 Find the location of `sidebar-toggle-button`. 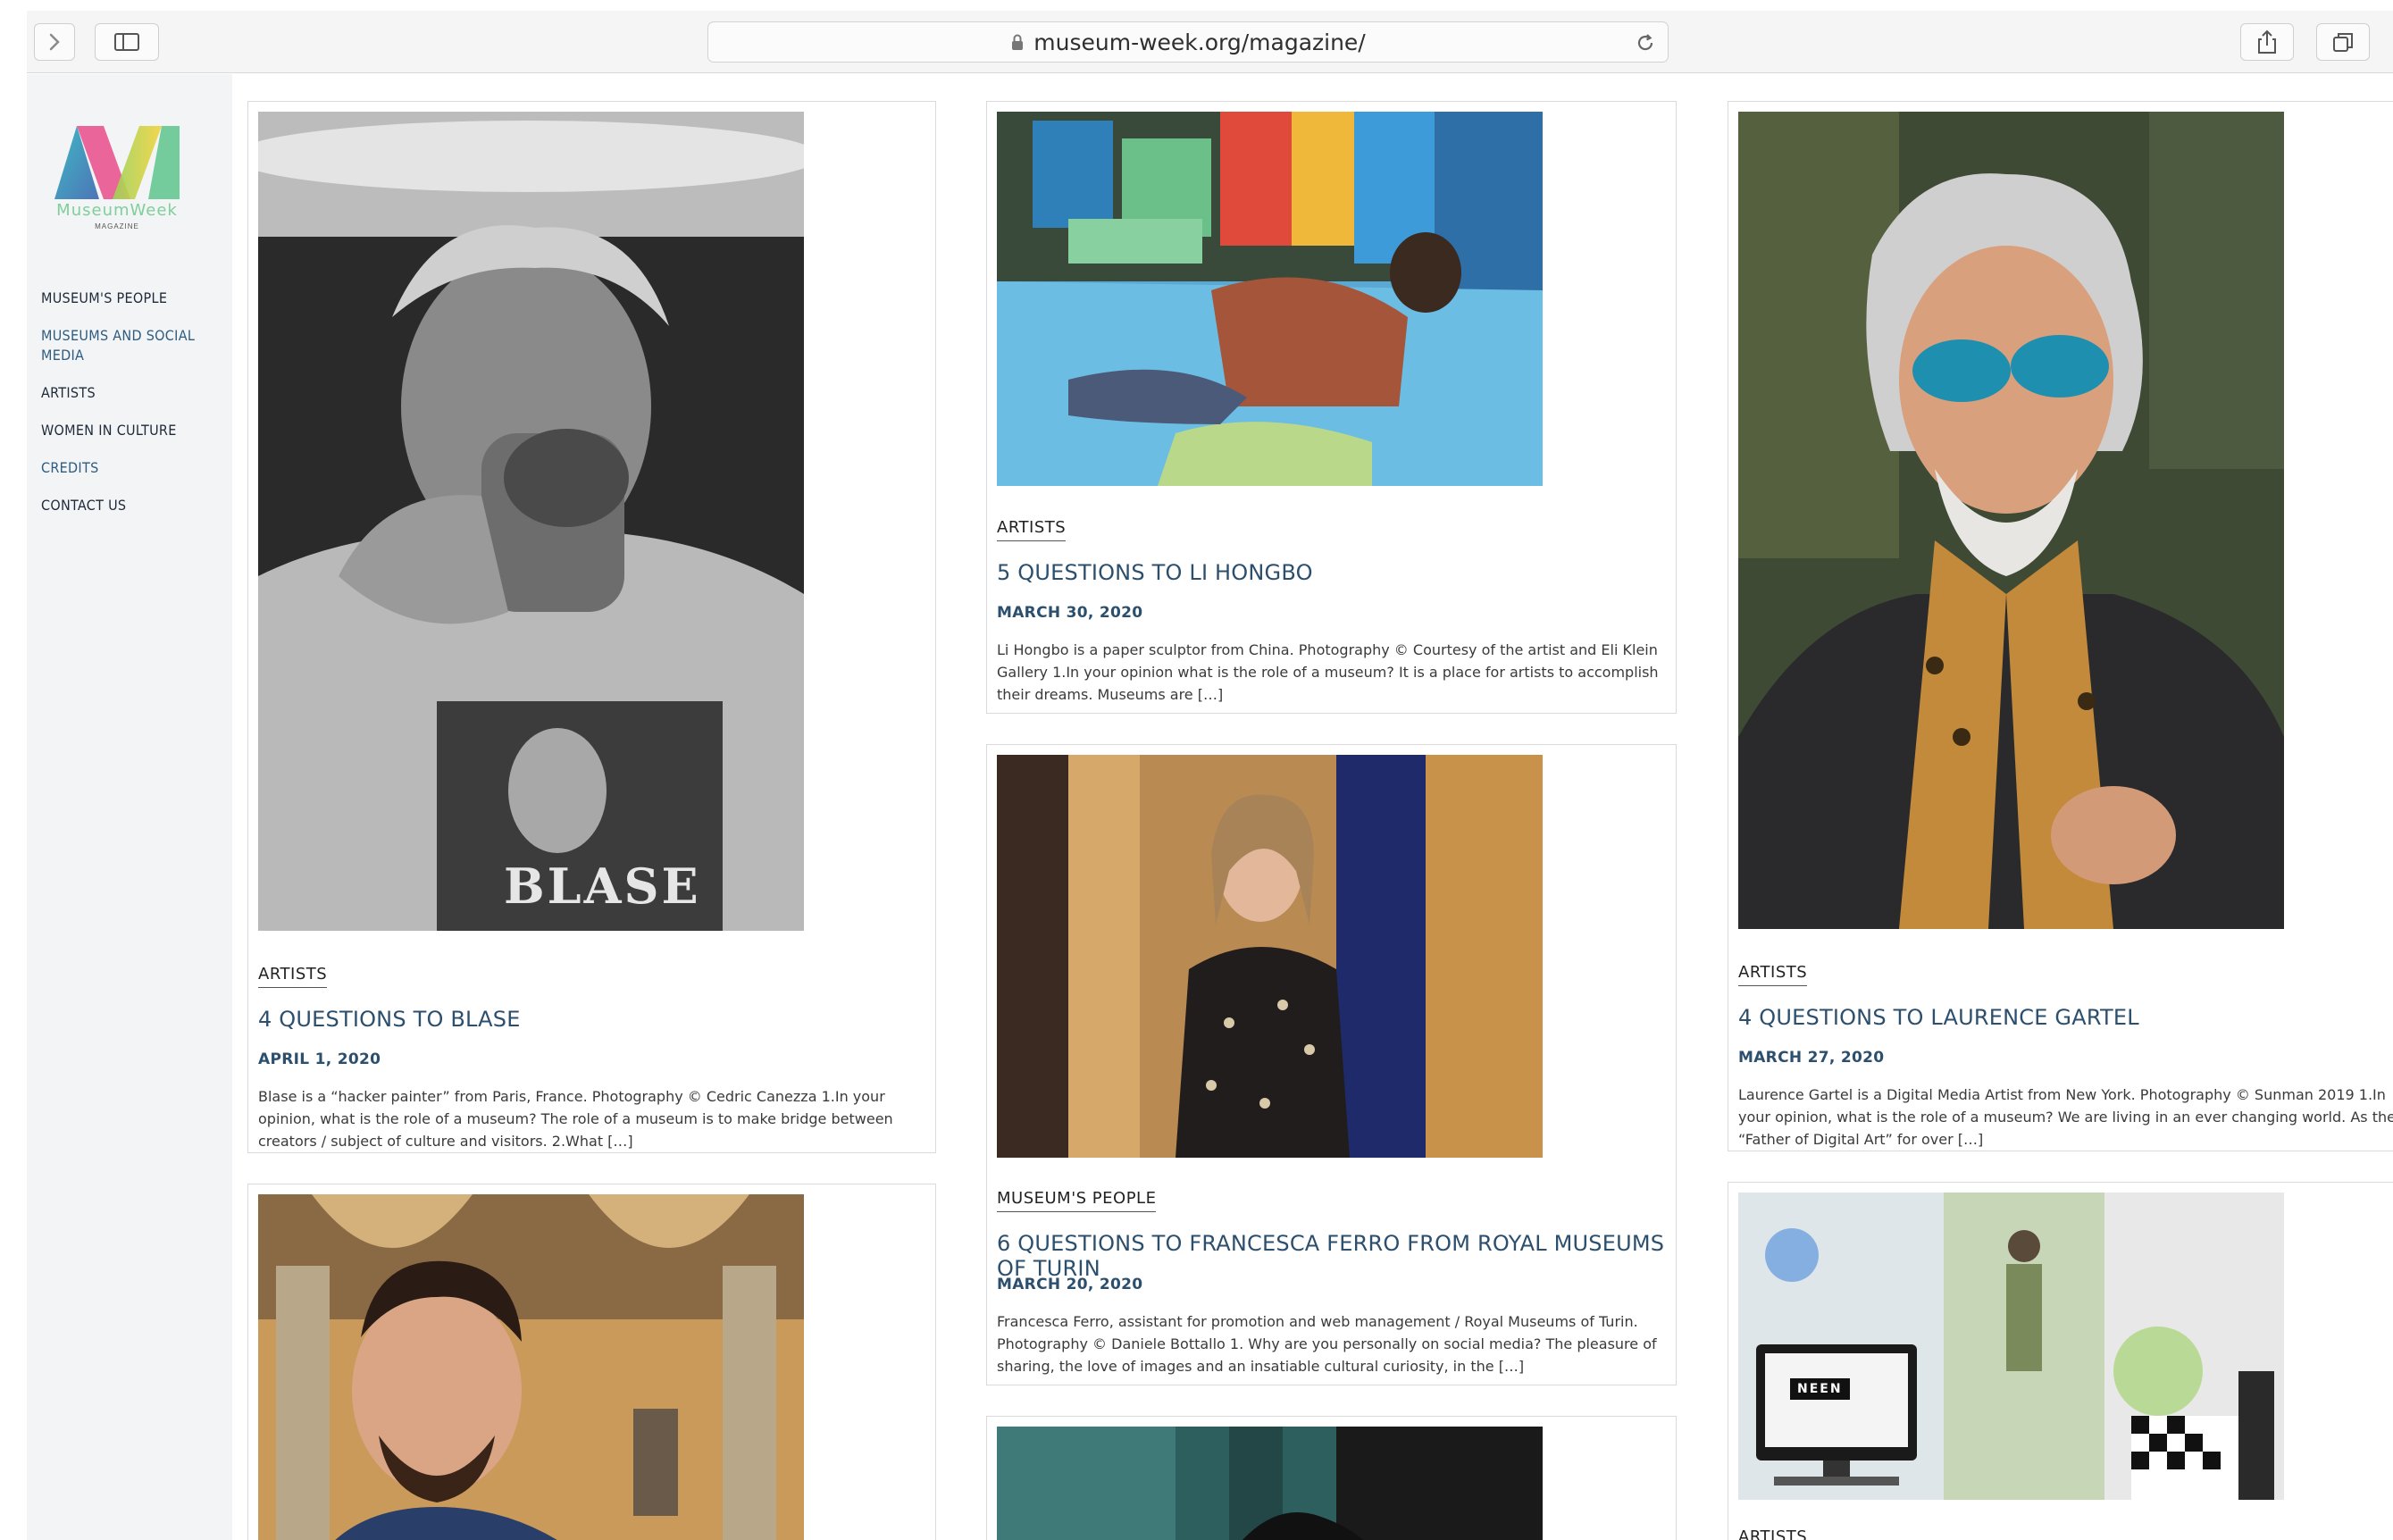

sidebar-toggle-button is located at coordinates (127, 42).